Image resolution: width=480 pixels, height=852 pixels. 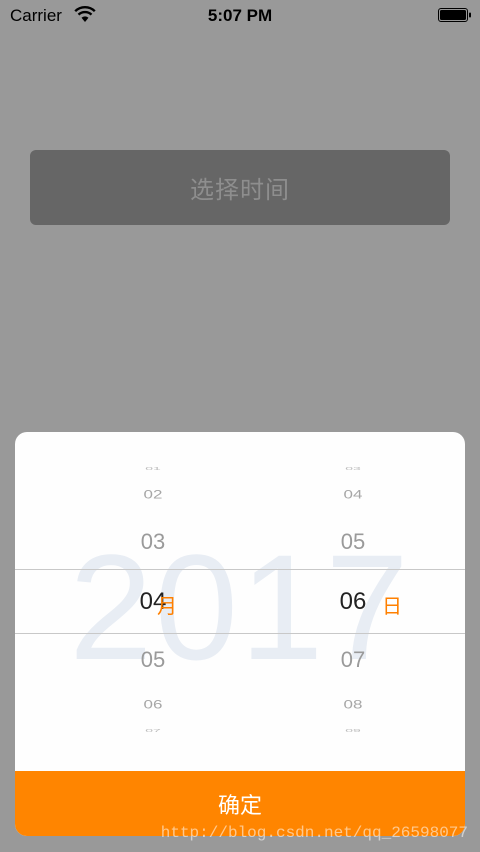 What do you see at coordinates (153, 730) in the screenshot?
I see `month-option: 07` at bounding box center [153, 730].